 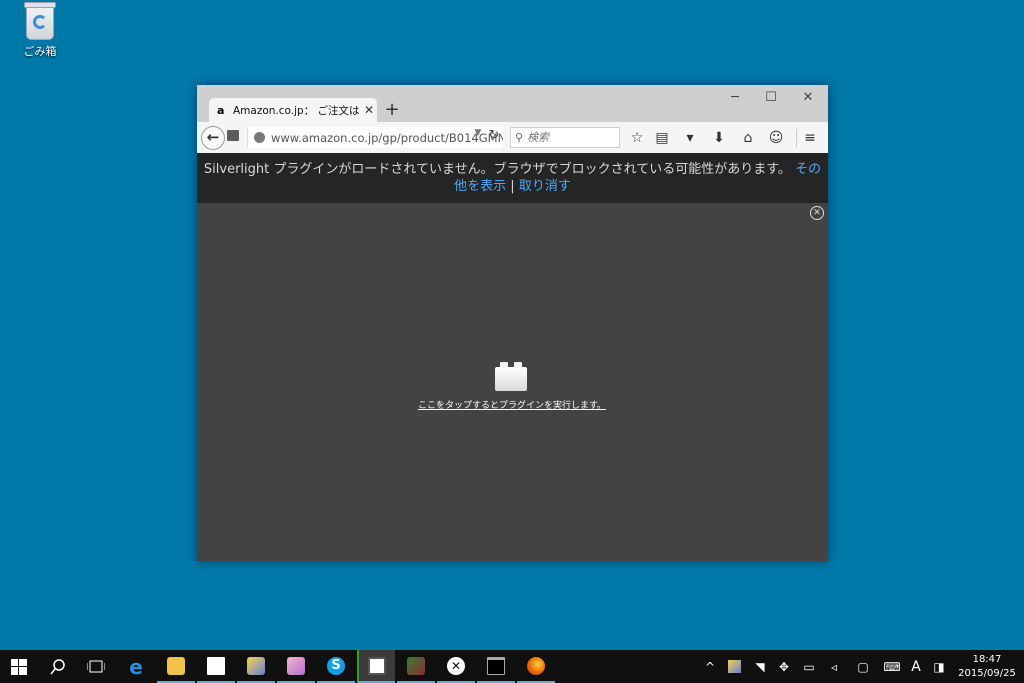 I want to click on terminal-button, so click(x=496, y=666).